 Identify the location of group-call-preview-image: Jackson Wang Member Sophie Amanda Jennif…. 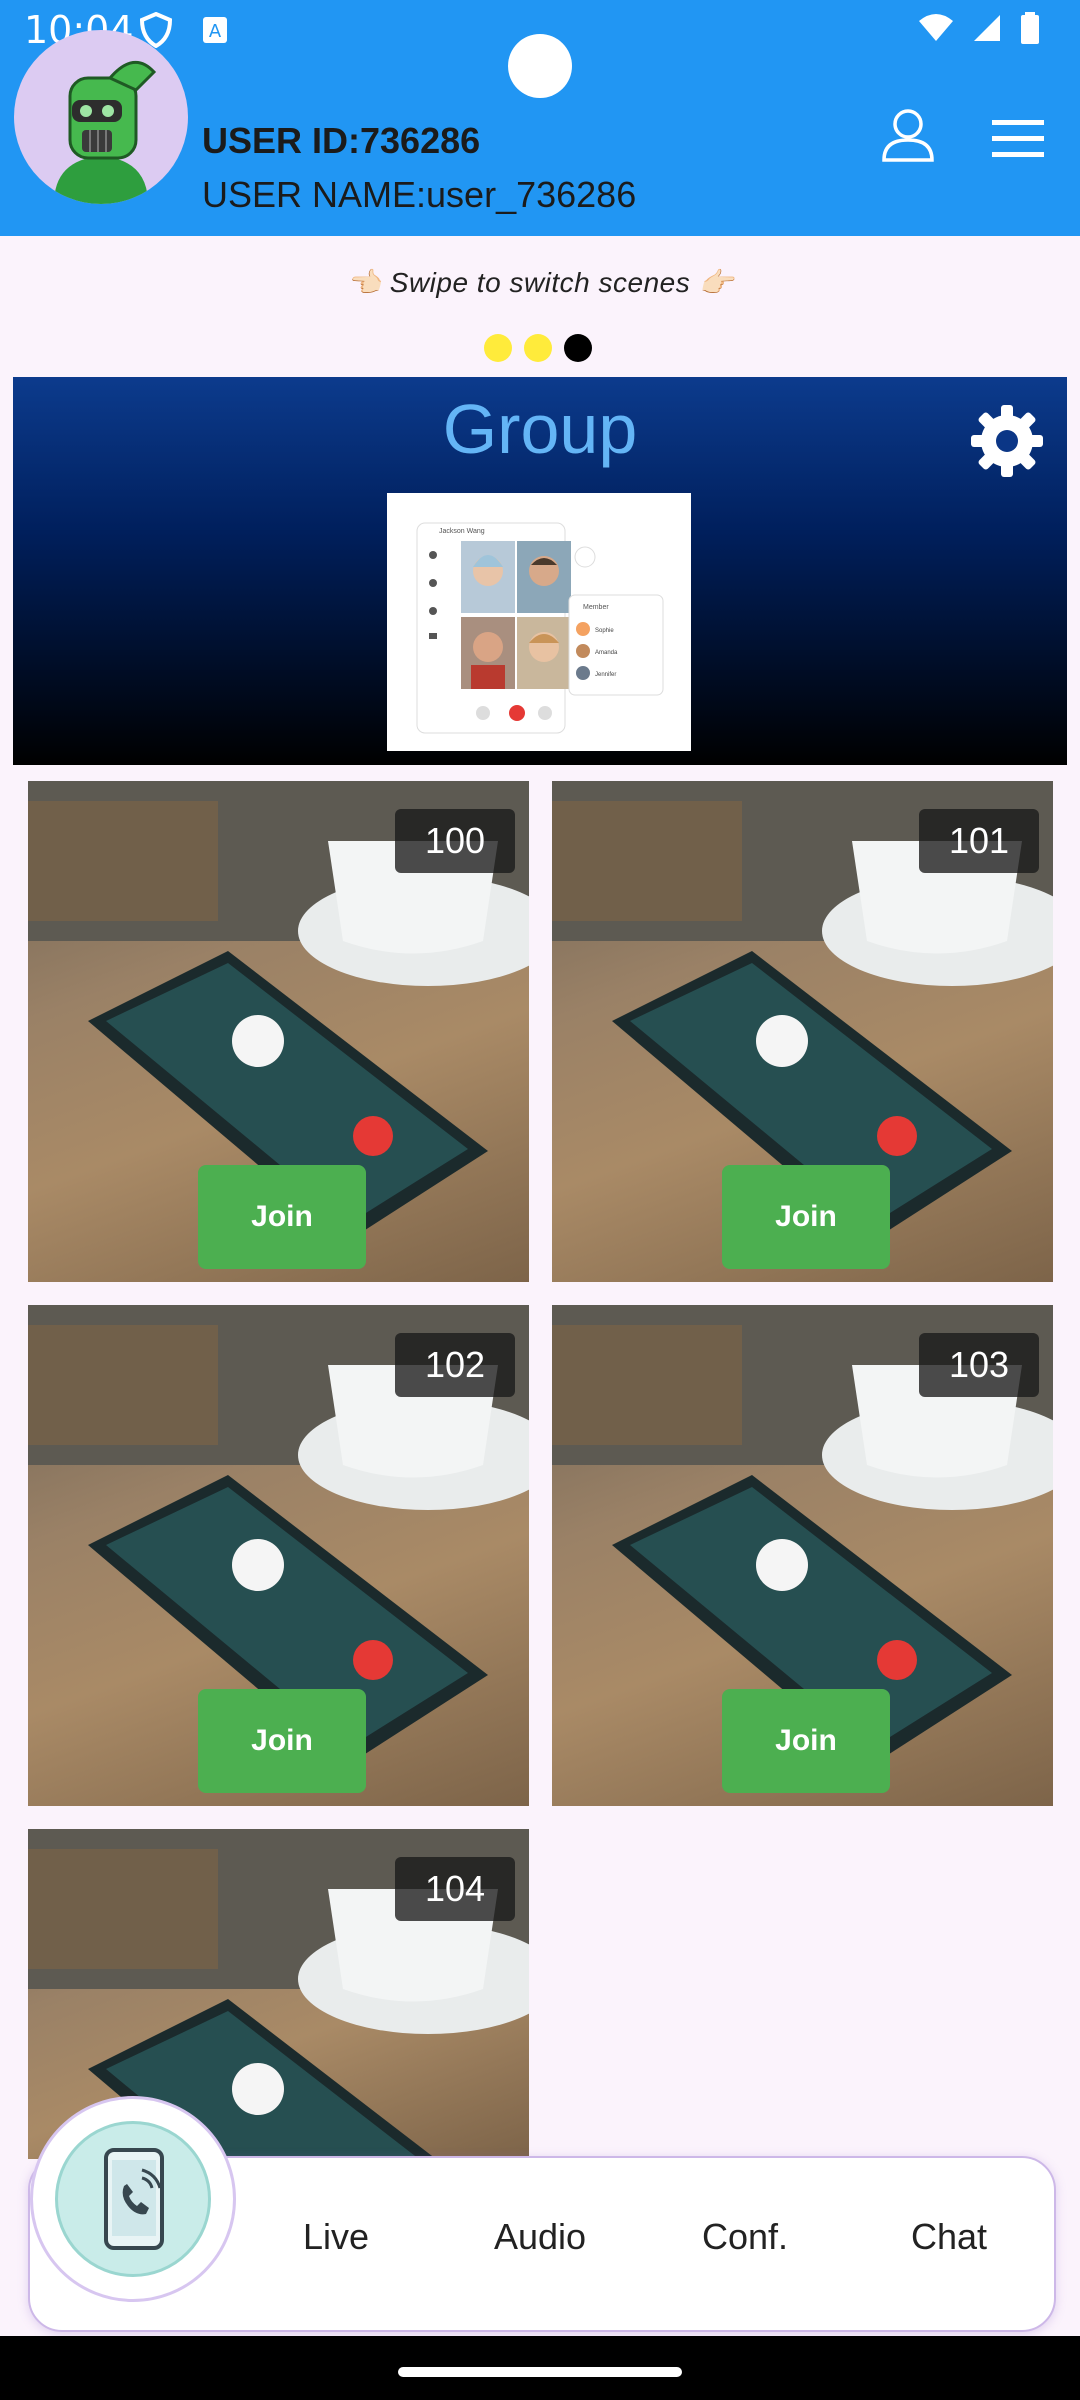
(539, 622).